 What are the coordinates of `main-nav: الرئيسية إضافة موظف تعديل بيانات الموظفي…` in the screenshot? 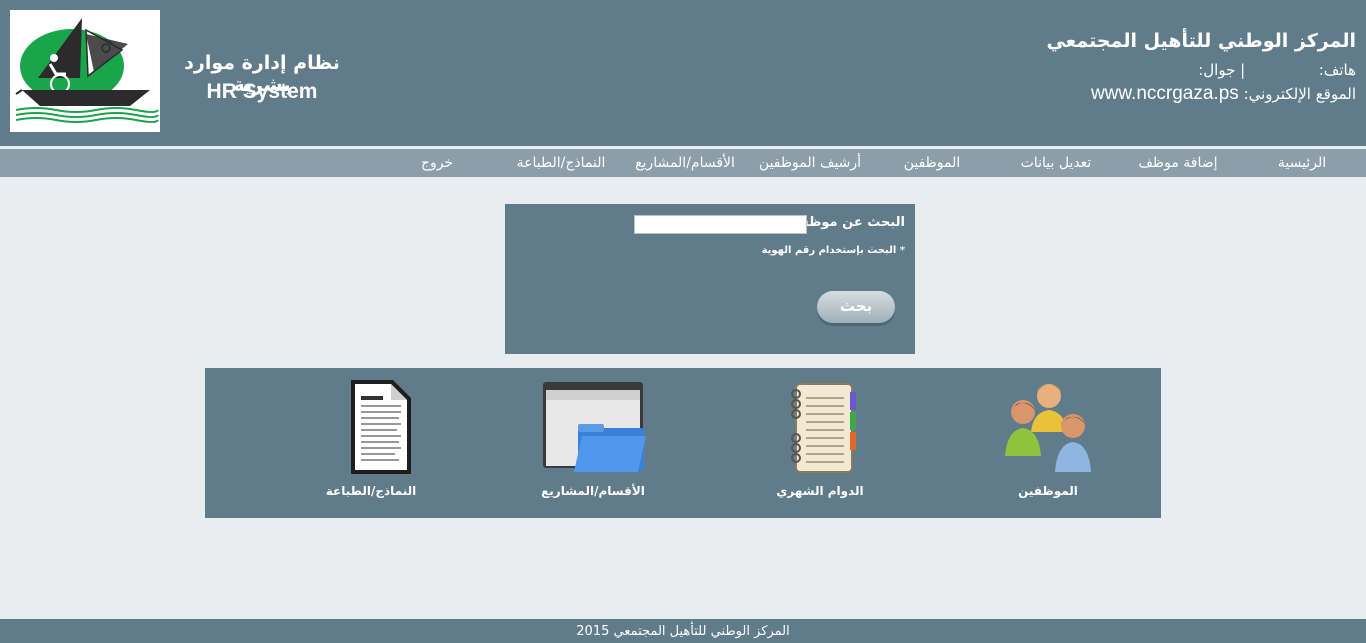 It's located at (683, 162).